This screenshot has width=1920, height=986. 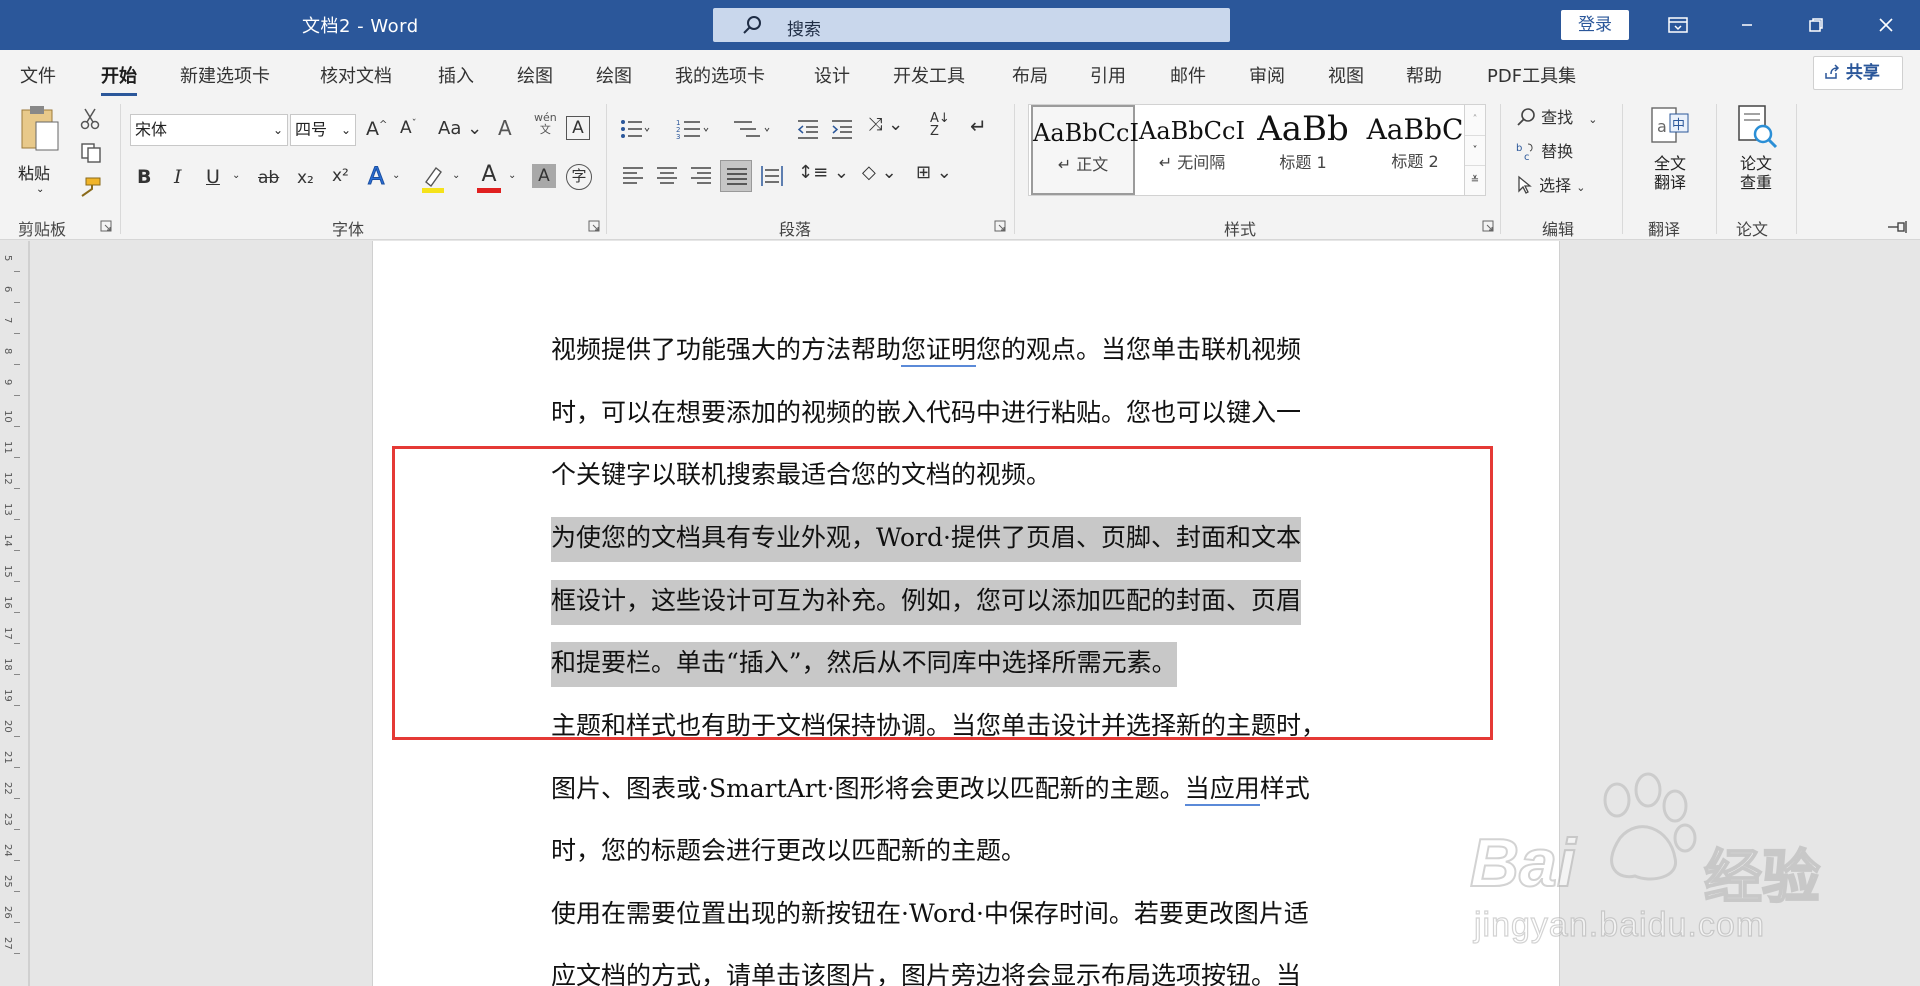 I want to click on justify-button, so click(x=736, y=176).